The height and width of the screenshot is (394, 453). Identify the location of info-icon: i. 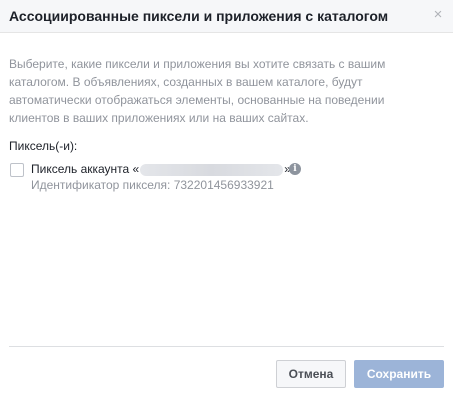
(295, 169).